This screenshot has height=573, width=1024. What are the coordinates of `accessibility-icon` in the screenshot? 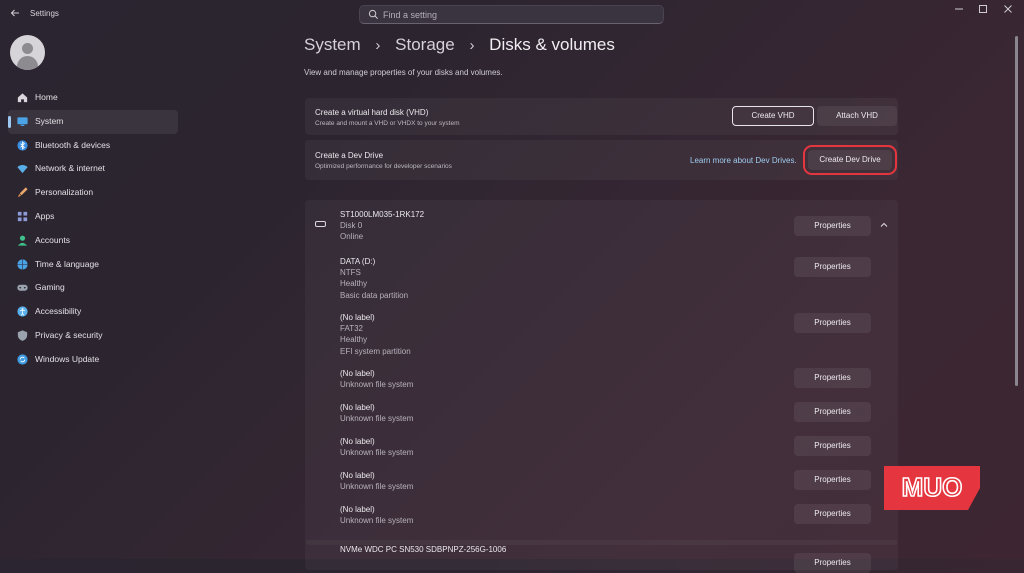 It's located at (22, 311).